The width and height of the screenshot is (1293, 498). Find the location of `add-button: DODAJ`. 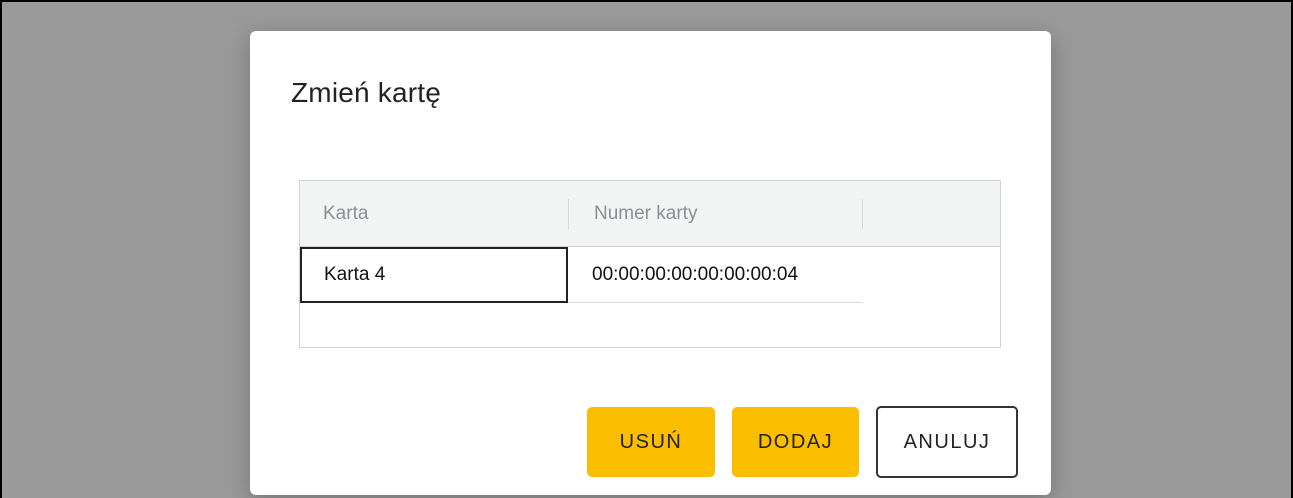

add-button: DODAJ is located at coordinates (795, 442).